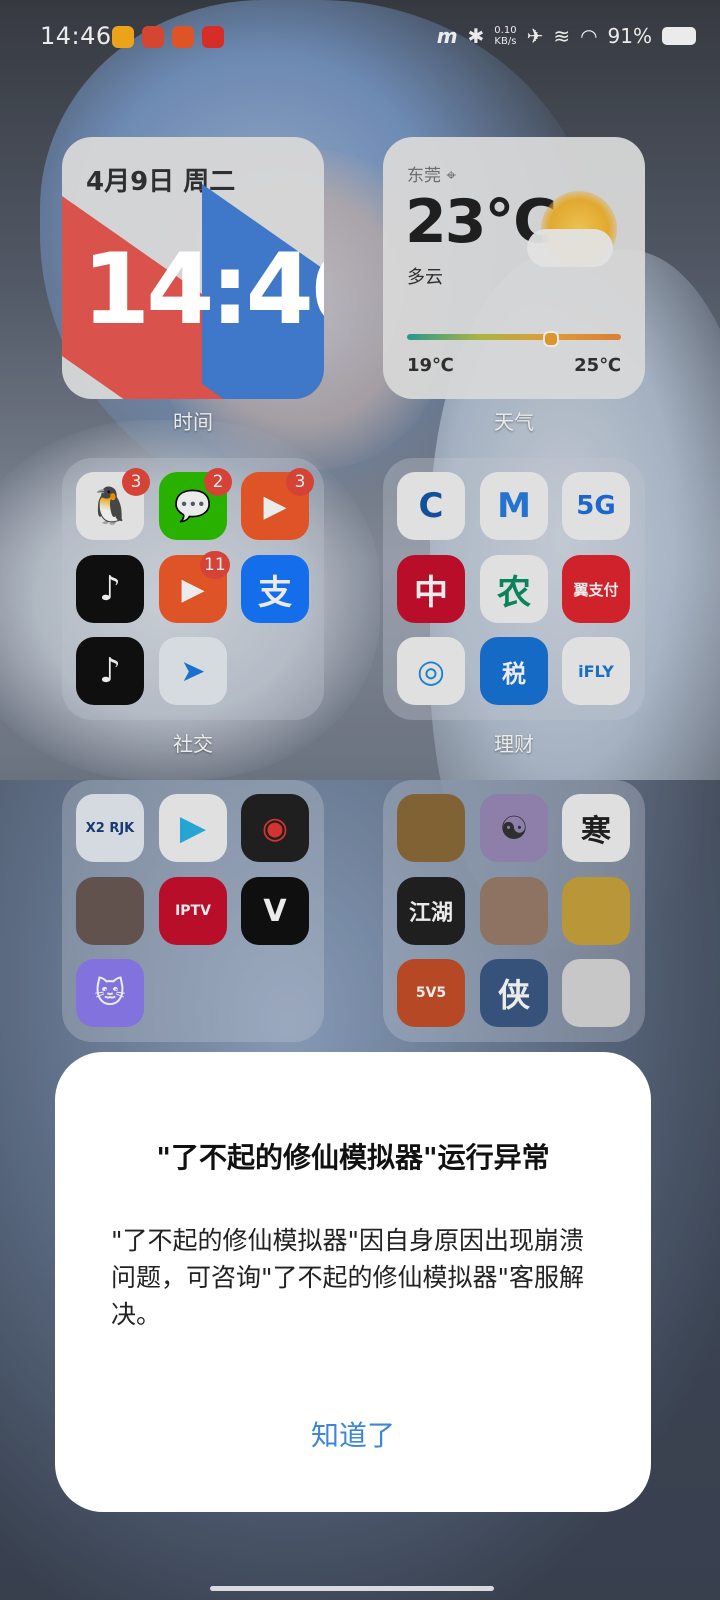 This screenshot has height=1600, width=720. Describe the element at coordinates (353, 1434) in the screenshot. I see `ok-button: 知道了` at that location.